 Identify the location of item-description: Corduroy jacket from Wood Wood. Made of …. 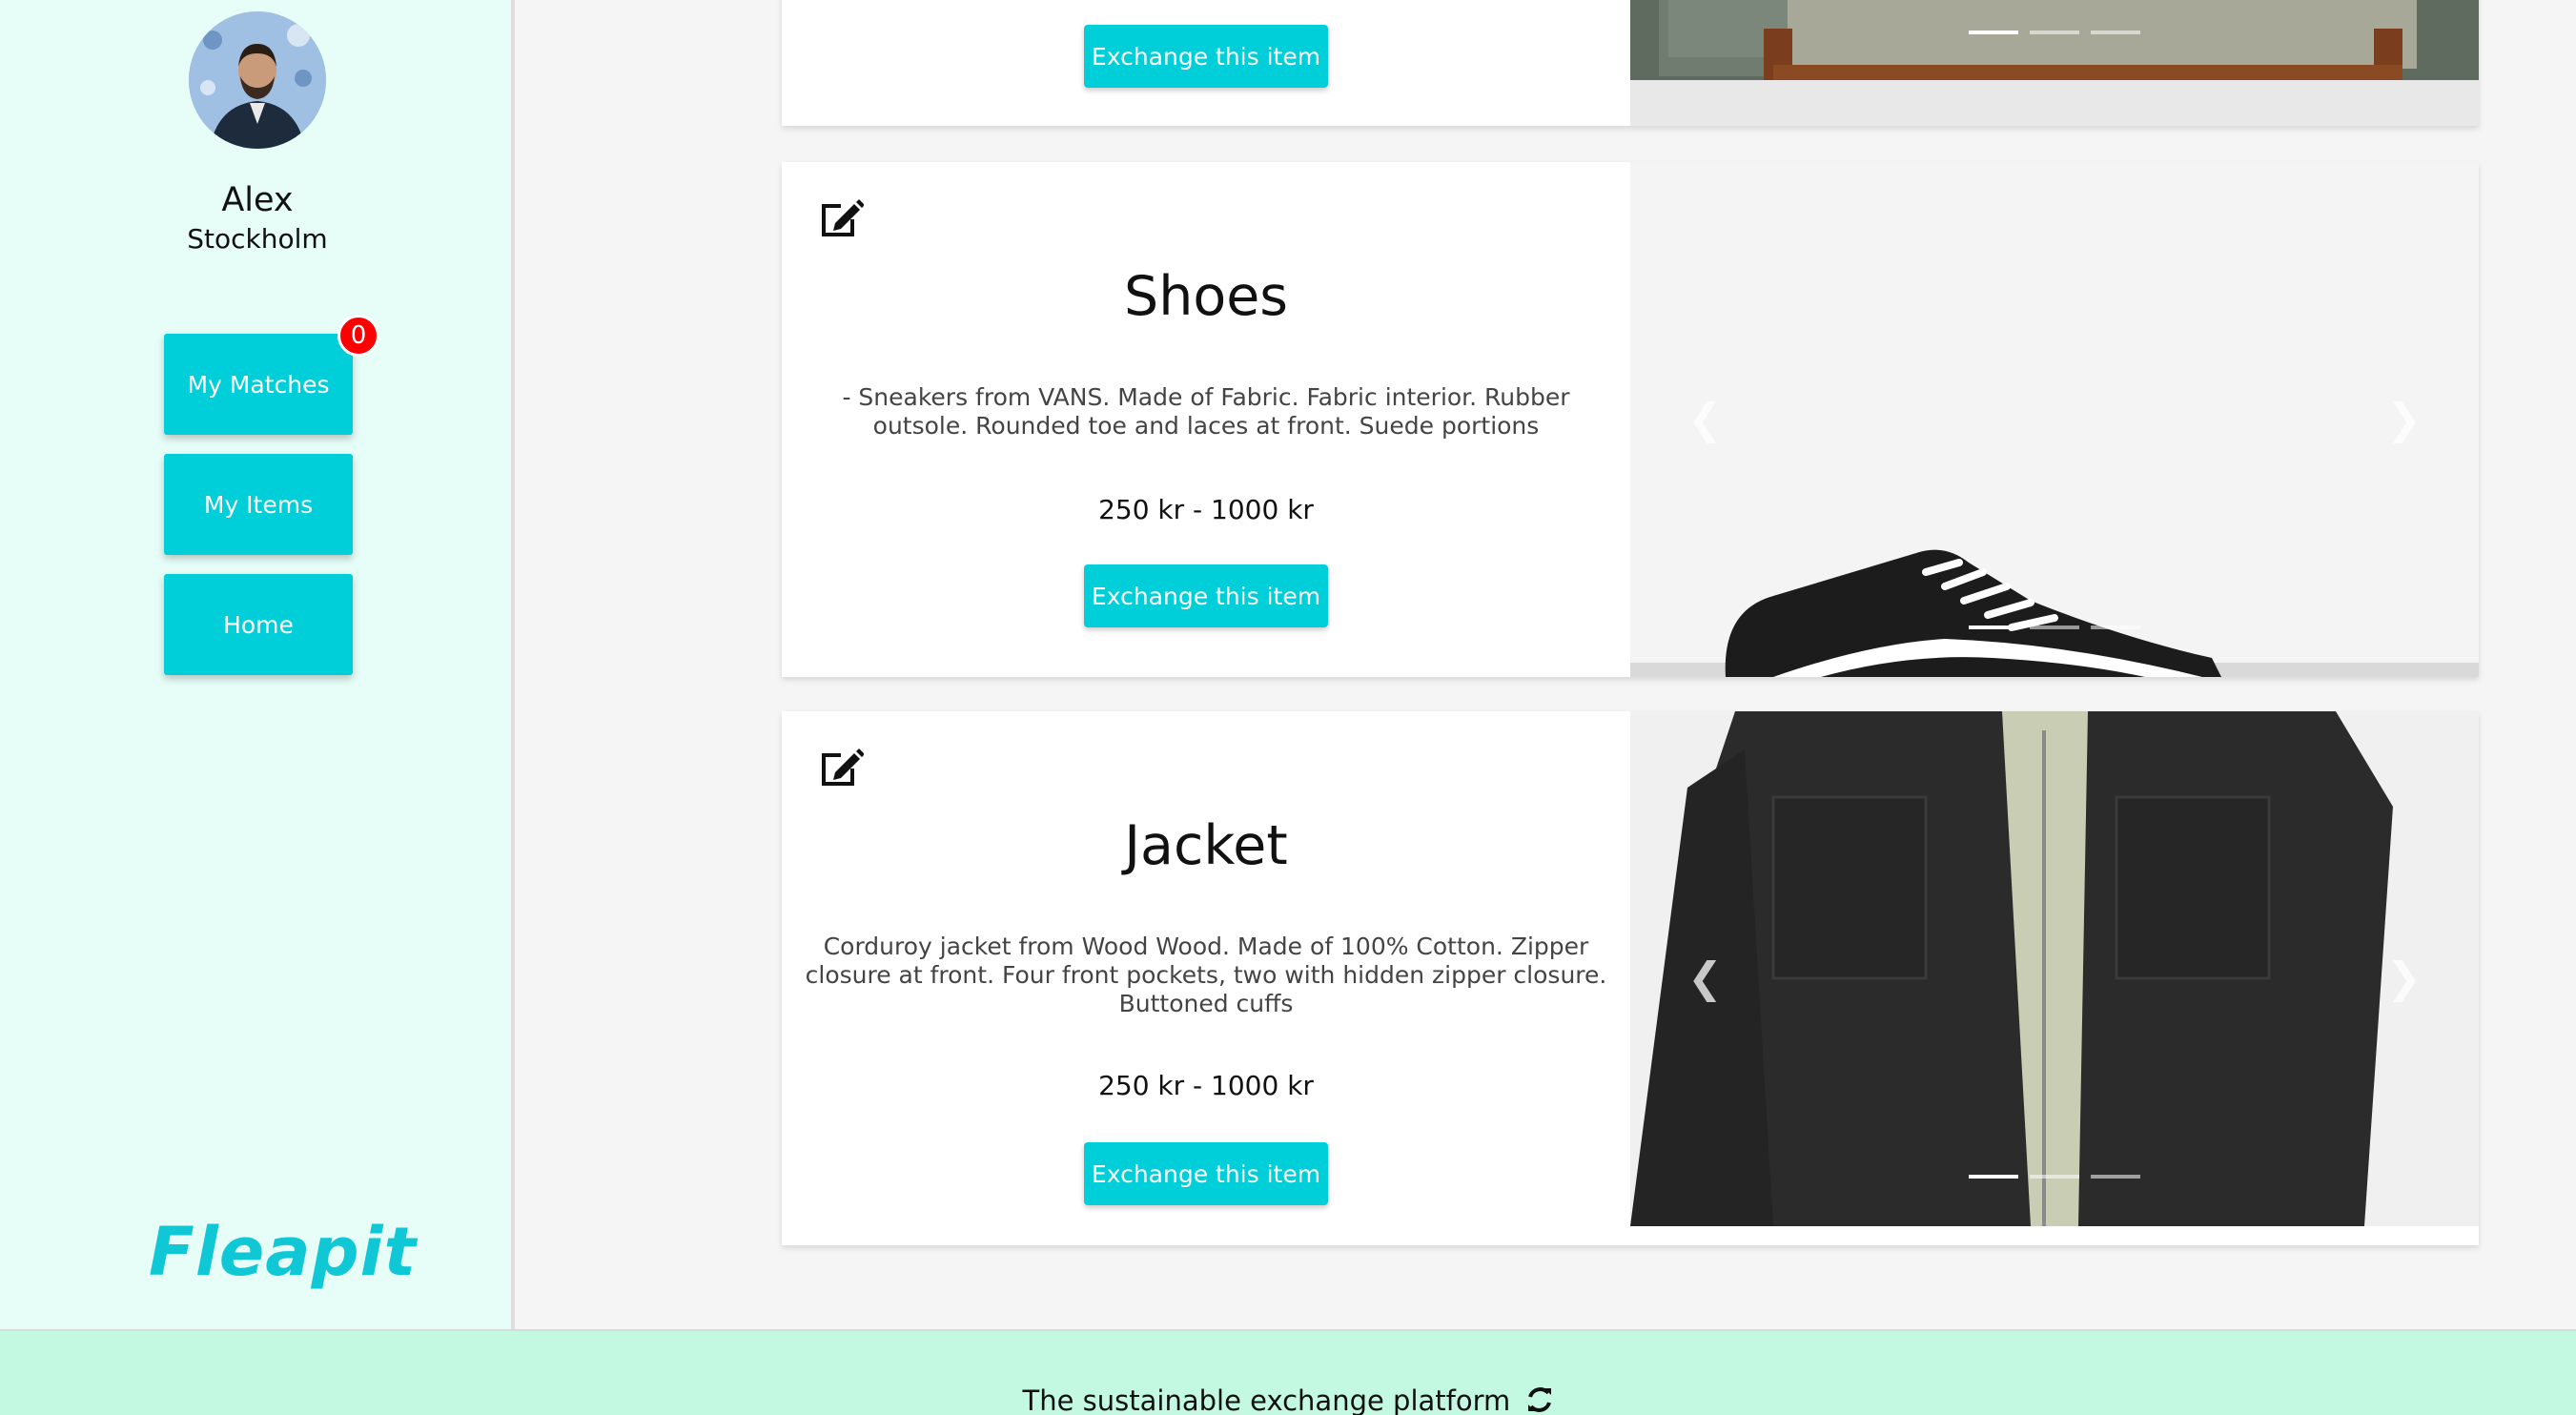
(1206, 975).